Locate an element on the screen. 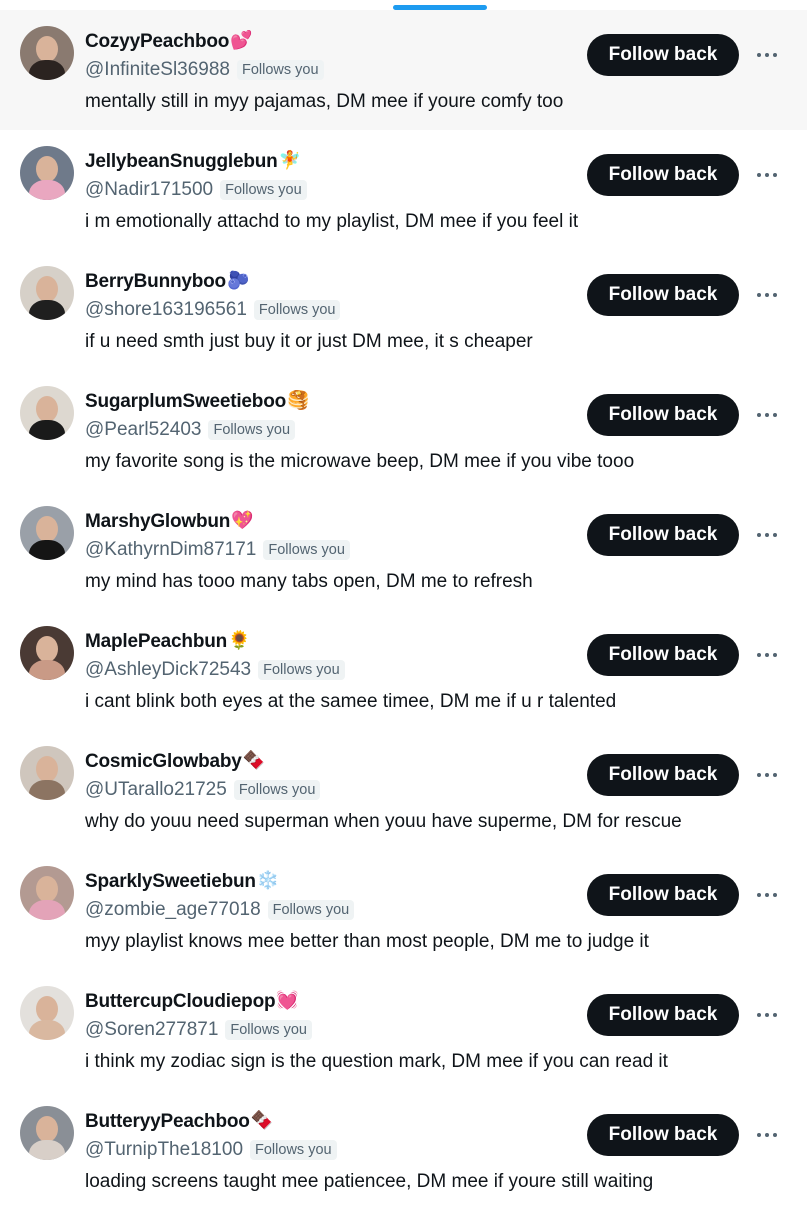 Image resolution: width=807 pixels, height=1210 pixels. handle-line: @Nadir171500 Follows you is located at coordinates (196, 190).